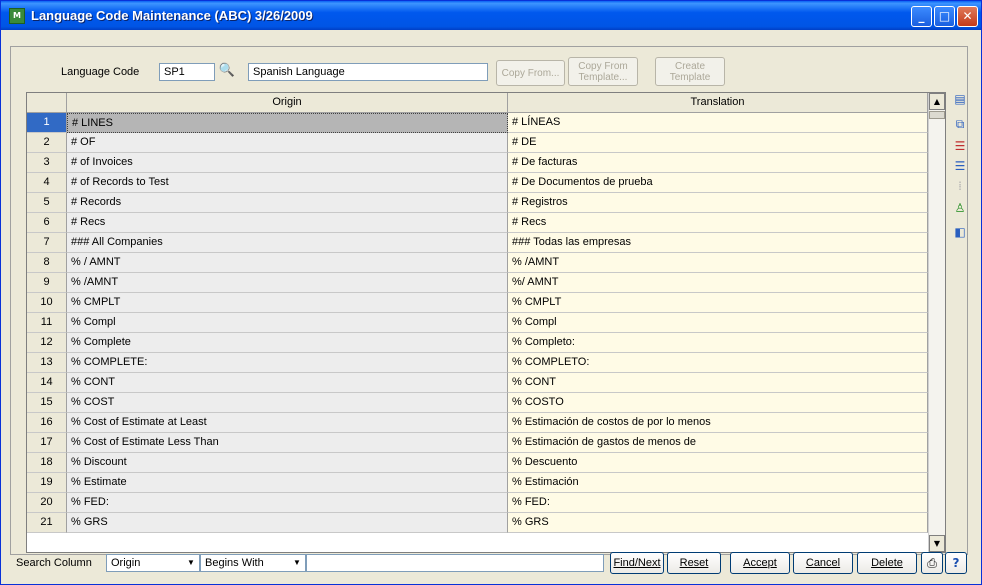 This screenshot has width=982, height=585. What do you see at coordinates (718, 523) in the screenshot?
I see `translation-cell: % GRS` at bounding box center [718, 523].